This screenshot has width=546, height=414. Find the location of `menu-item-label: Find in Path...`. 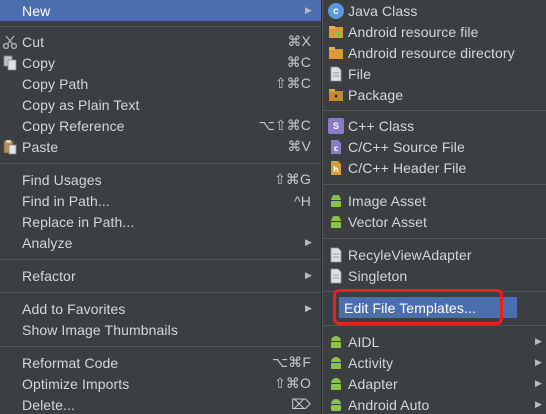

menu-item-label: Find in Path... is located at coordinates (66, 200).